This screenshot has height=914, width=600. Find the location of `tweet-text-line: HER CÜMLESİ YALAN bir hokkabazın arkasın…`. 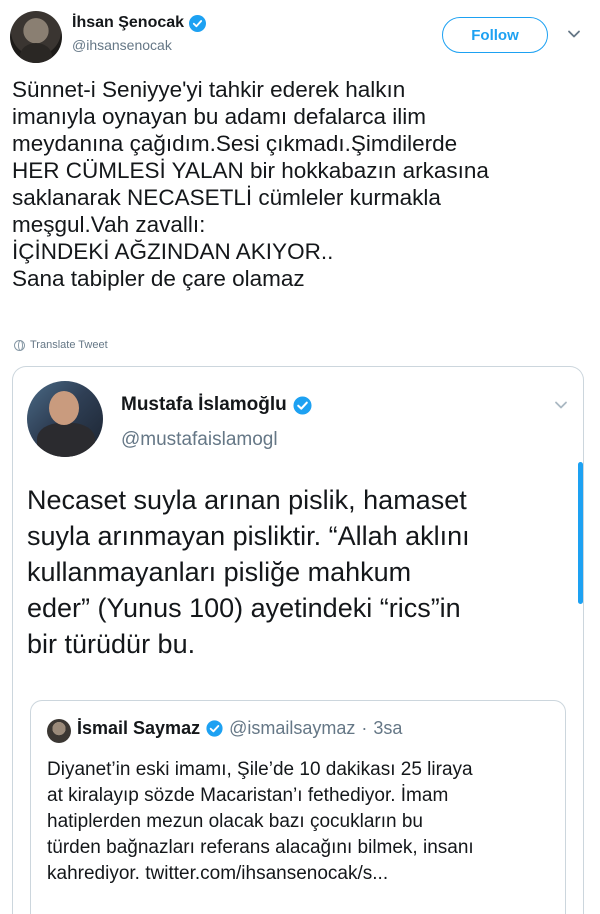

tweet-text-line: HER CÜMLESİ YALAN bir hokkabazın arkasın… is located at coordinates (250, 170).